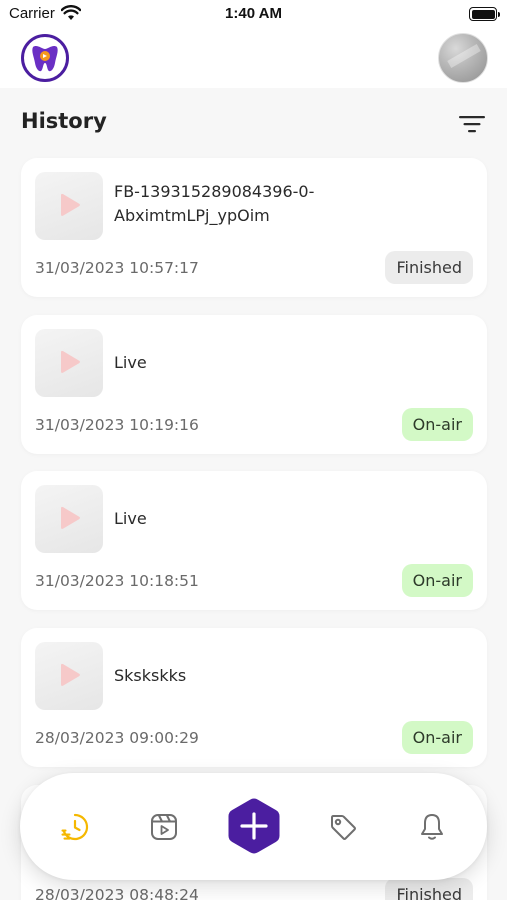 This screenshot has height=900, width=507. I want to click on history-card: Skskskks 28/03/2023 09:00:29 On-air, so click(254, 697).